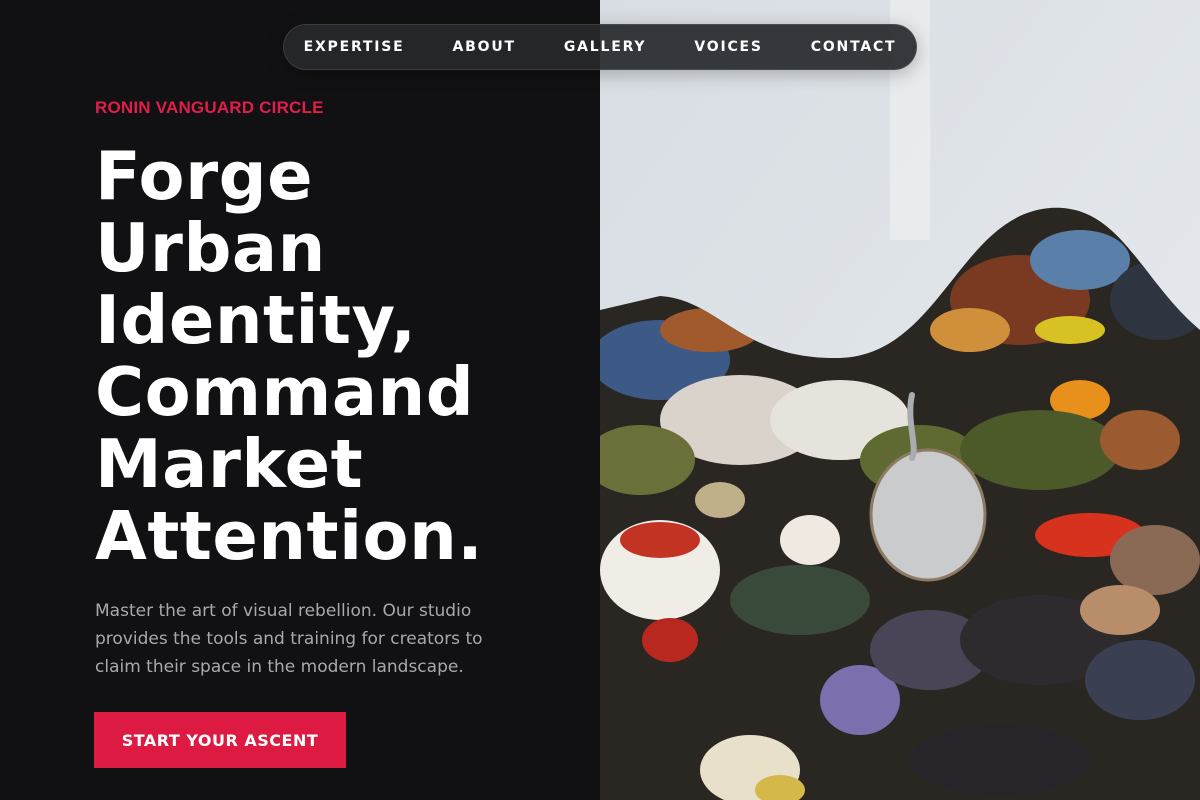 Image resolution: width=1200 pixels, height=800 pixels. I want to click on top-navigation: EXPERTISE ABOUT GALLERY VOICES CONTACT, so click(600, 47).